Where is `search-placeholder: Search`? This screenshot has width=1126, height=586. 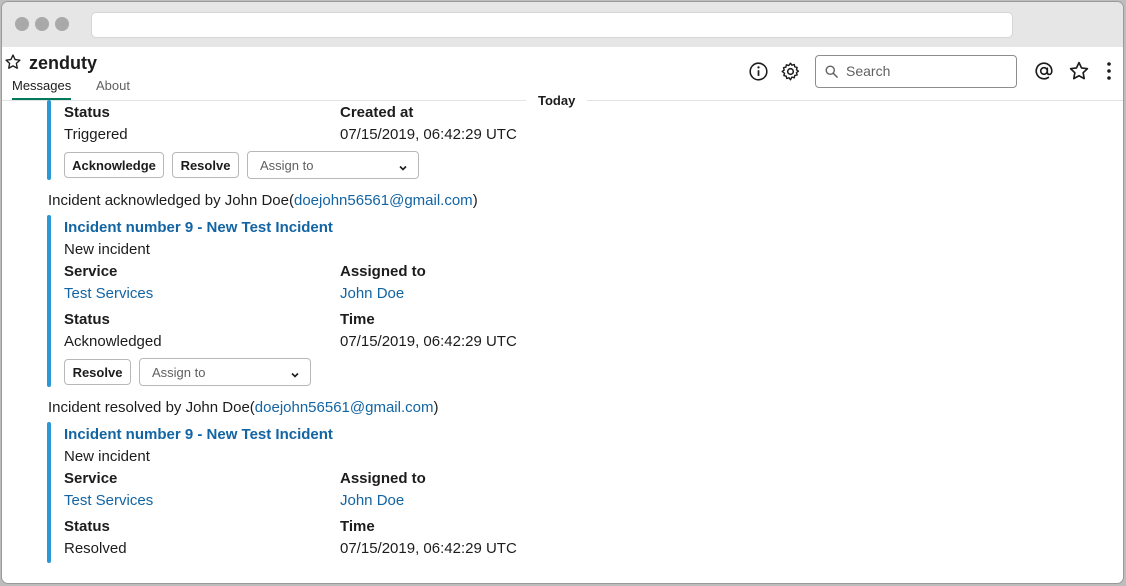
search-placeholder: Search is located at coordinates (868, 71).